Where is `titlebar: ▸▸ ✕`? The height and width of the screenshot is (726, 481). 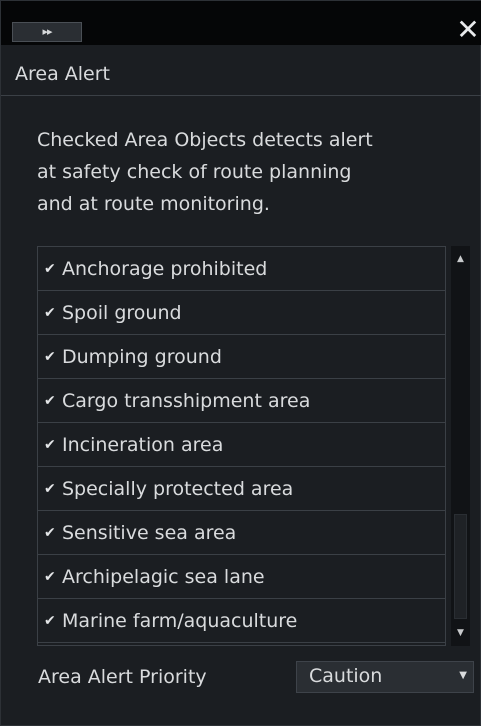 titlebar: ▸▸ ✕ is located at coordinates (241, 23).